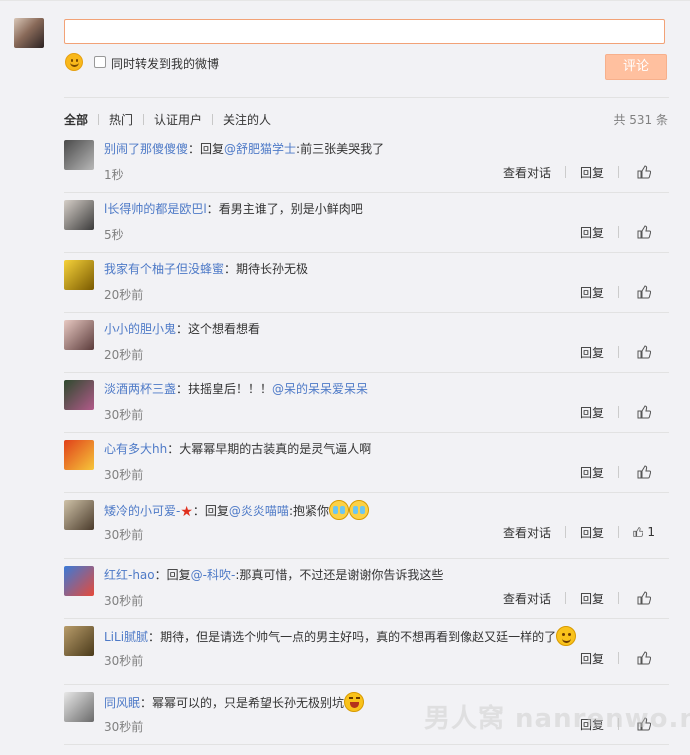 This screenshot has width=690, height=755. Describe the element at coordinates (366, 744) in the screenshot. I see `divider` at that location.